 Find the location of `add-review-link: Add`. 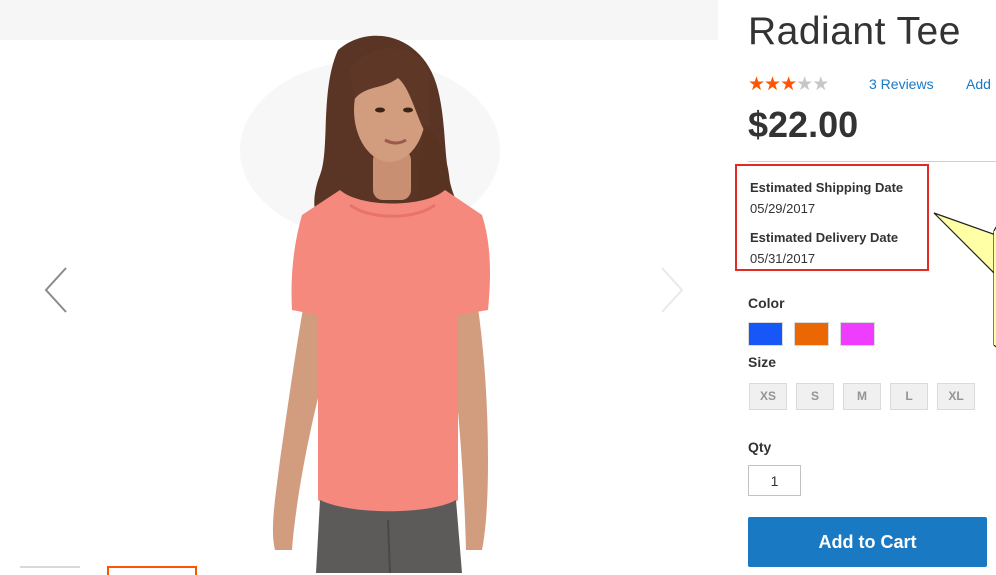

add-review-link: Add is located at coordinates (978, 84).